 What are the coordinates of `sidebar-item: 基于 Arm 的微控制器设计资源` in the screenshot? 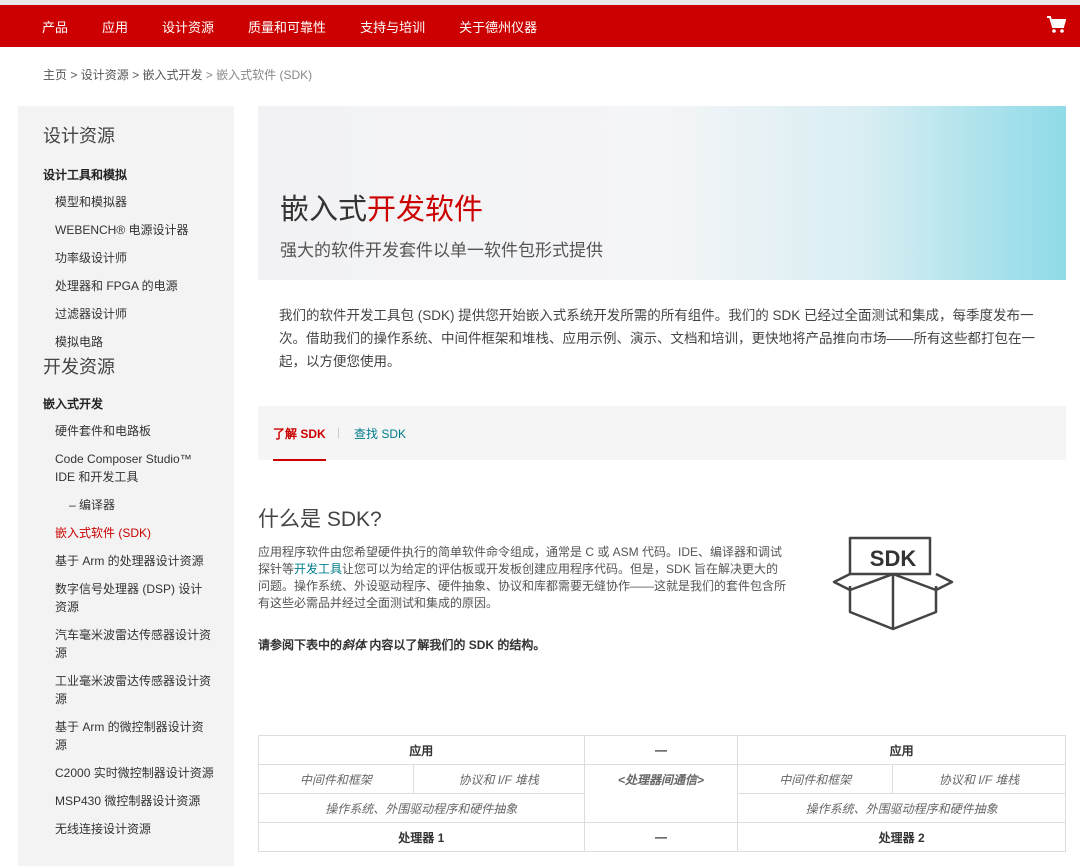 It's located at (138, 736).